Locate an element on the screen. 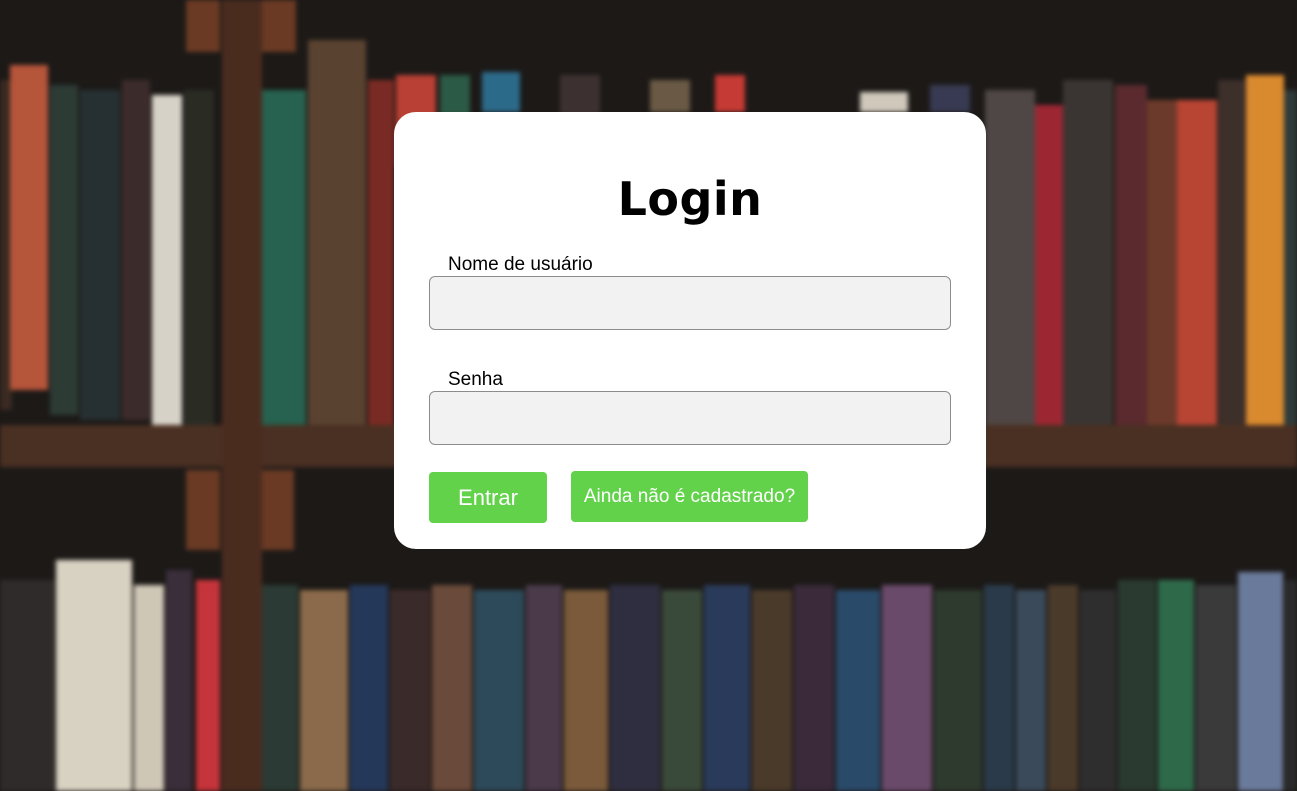 The height and width of the screenshot is (791, 1297). password-label: Senha is located at coordinates (475, 379).